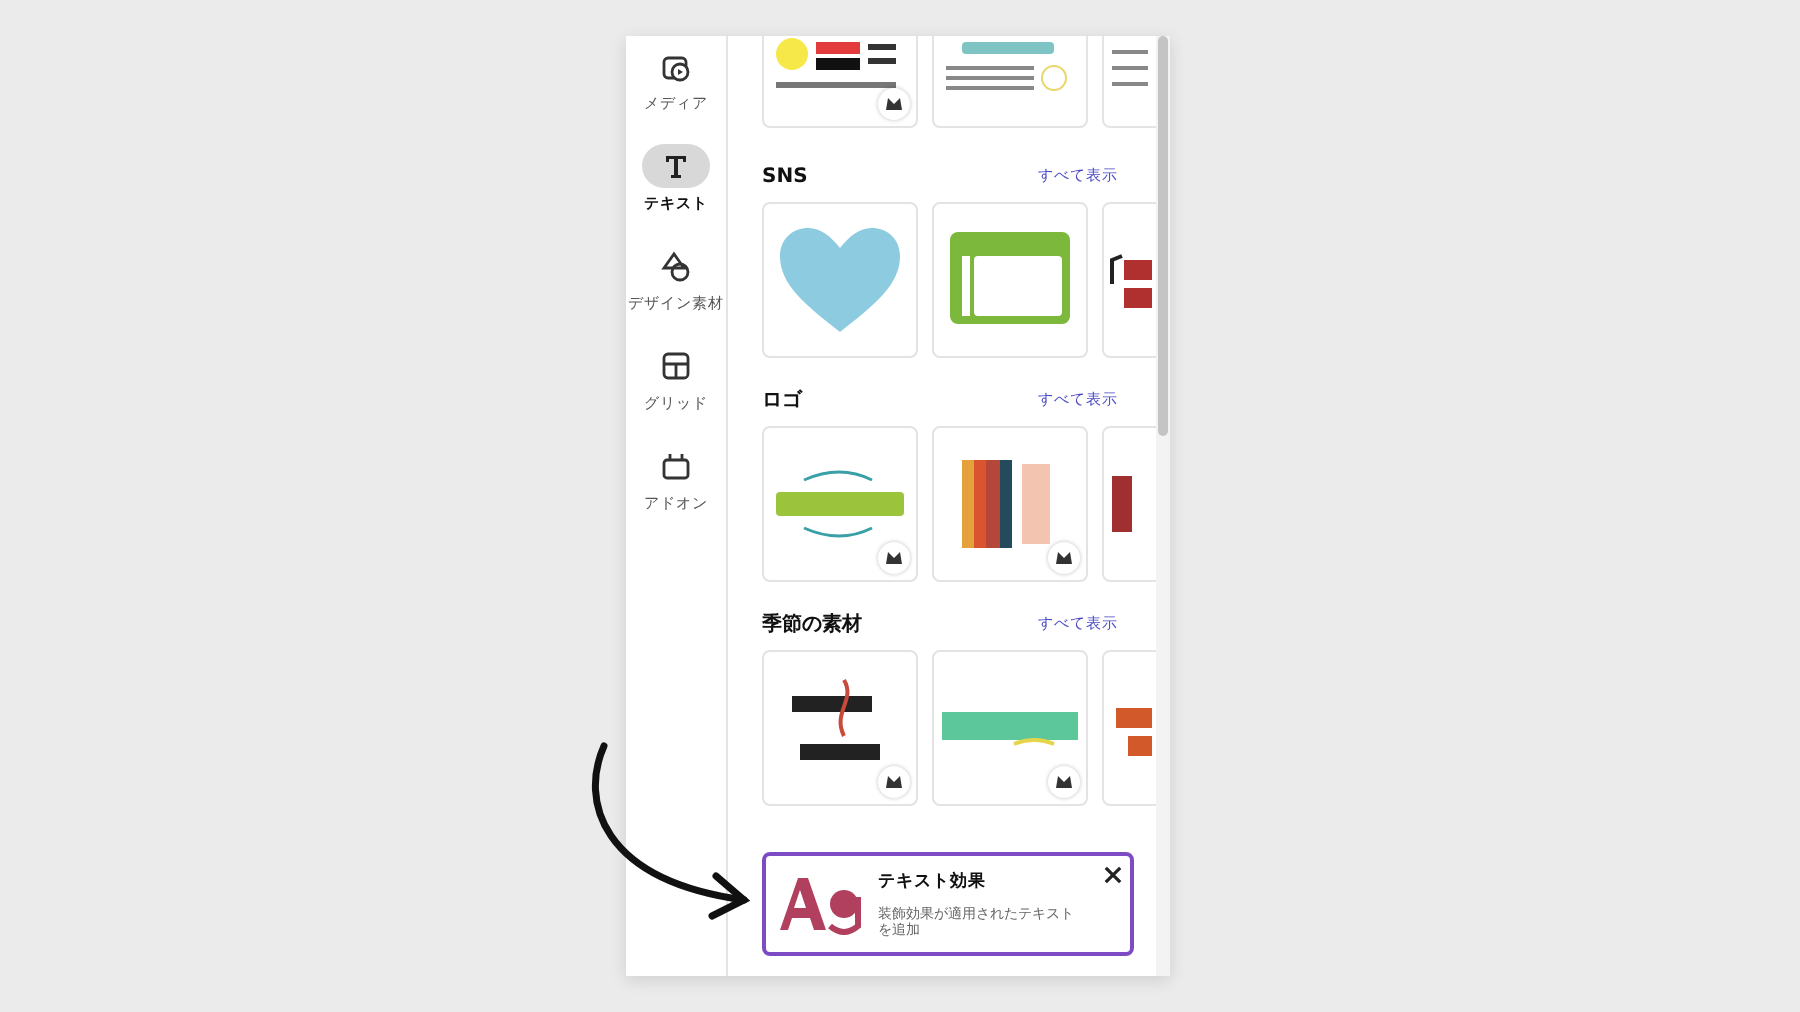  I want to click on section-title: SNS, so click(785, 176).